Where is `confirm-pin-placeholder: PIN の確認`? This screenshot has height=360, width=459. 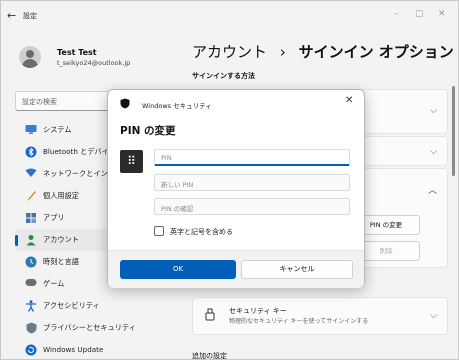 confirm-pin-placeholder: PIN の確認 is located at coordinates (177, 208).